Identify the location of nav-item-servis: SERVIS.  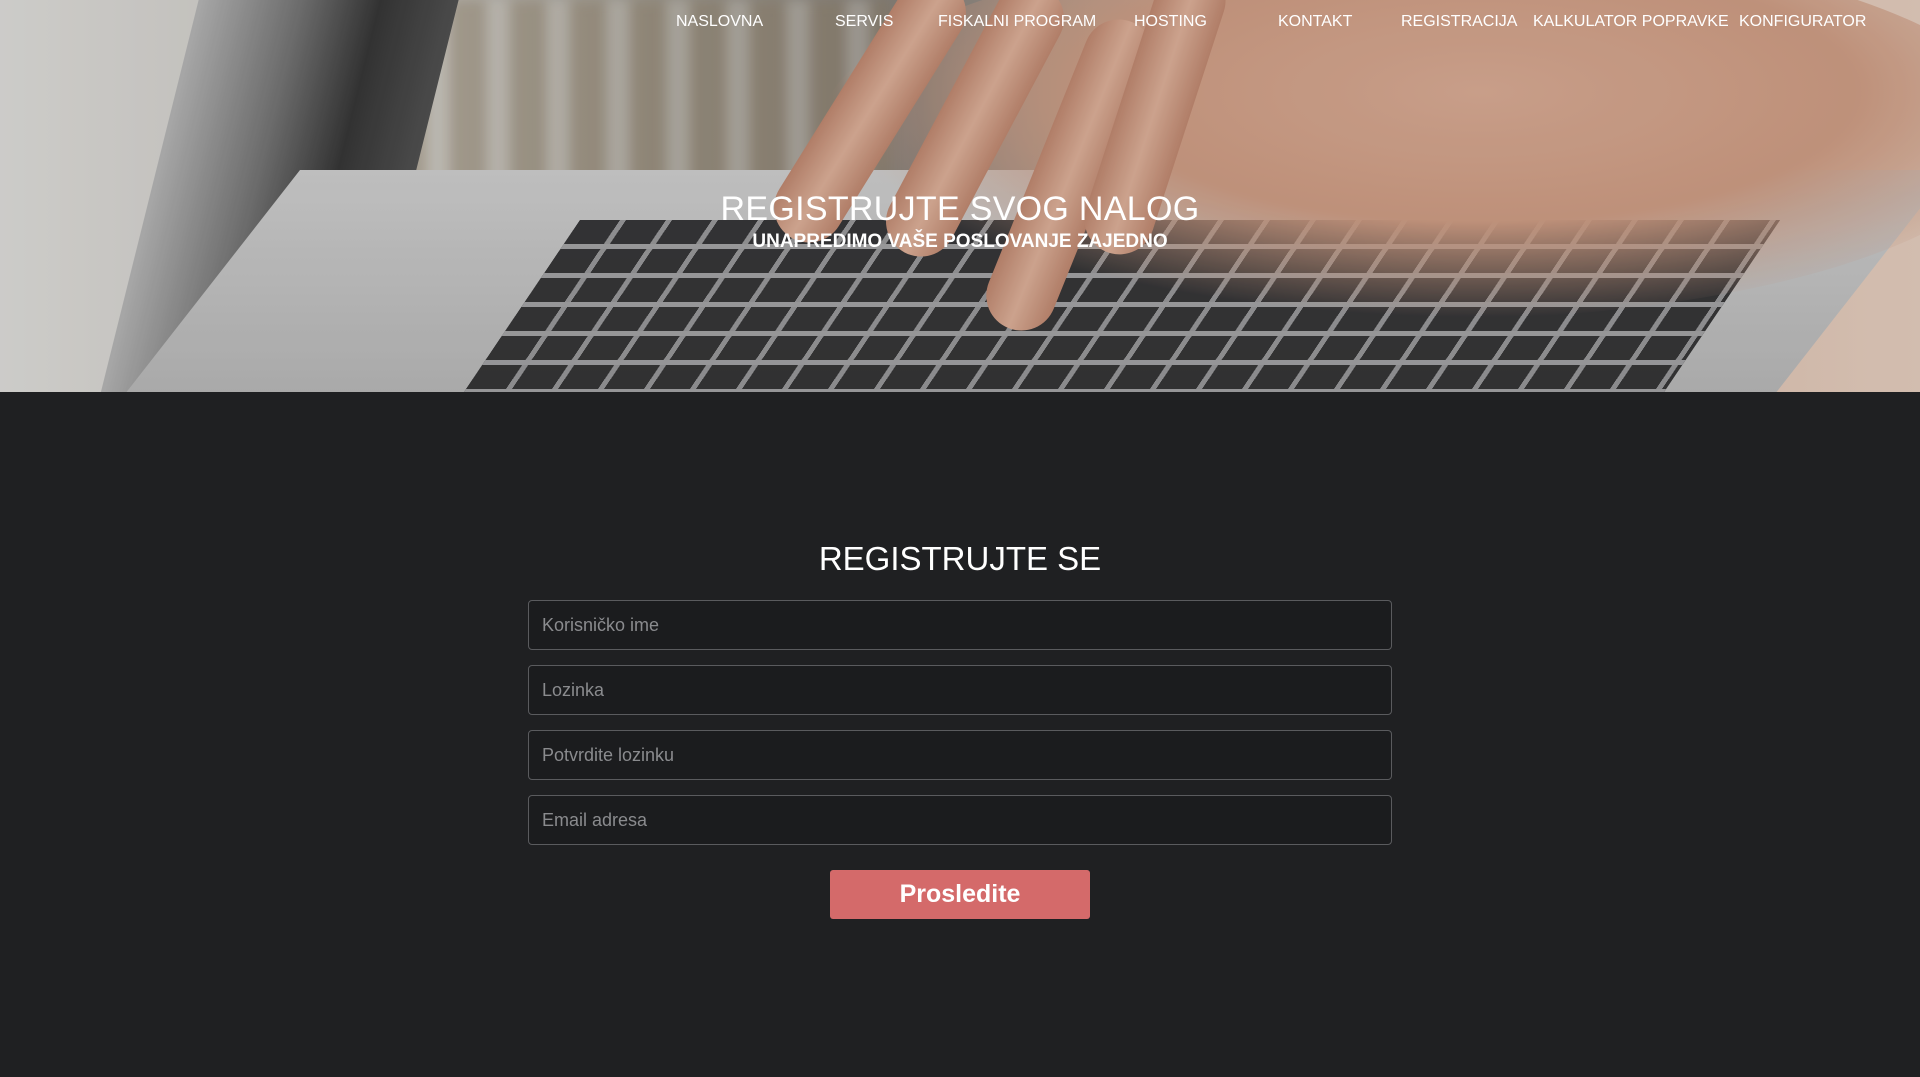
(864, 22).